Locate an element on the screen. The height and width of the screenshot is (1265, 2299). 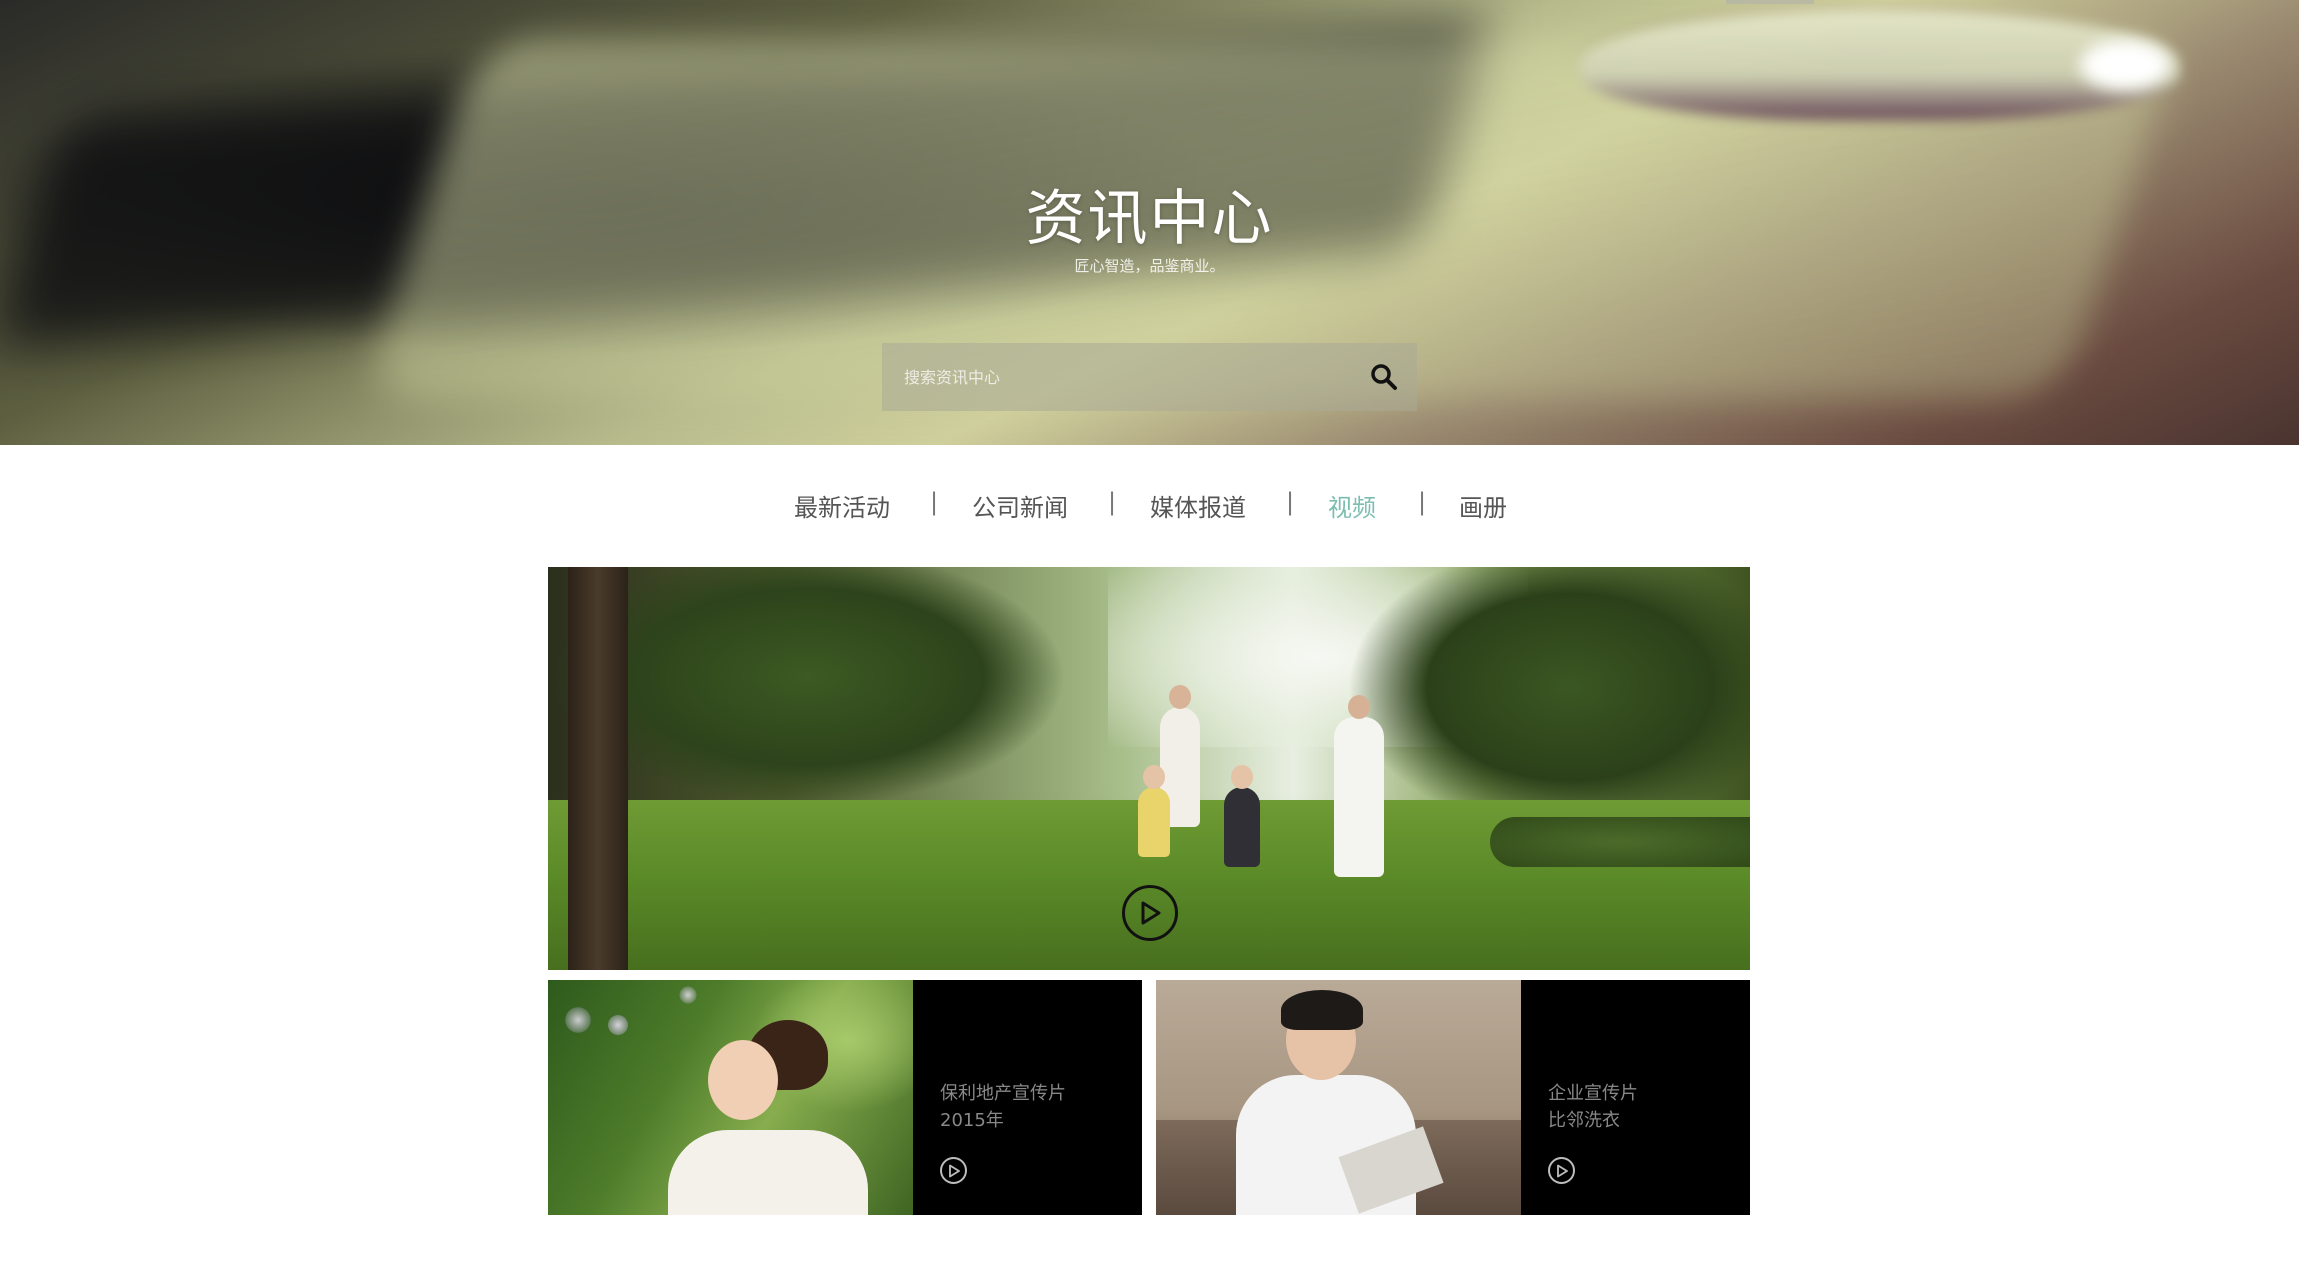
video-thumbnail-trunk is located at coordinates (598, 768).